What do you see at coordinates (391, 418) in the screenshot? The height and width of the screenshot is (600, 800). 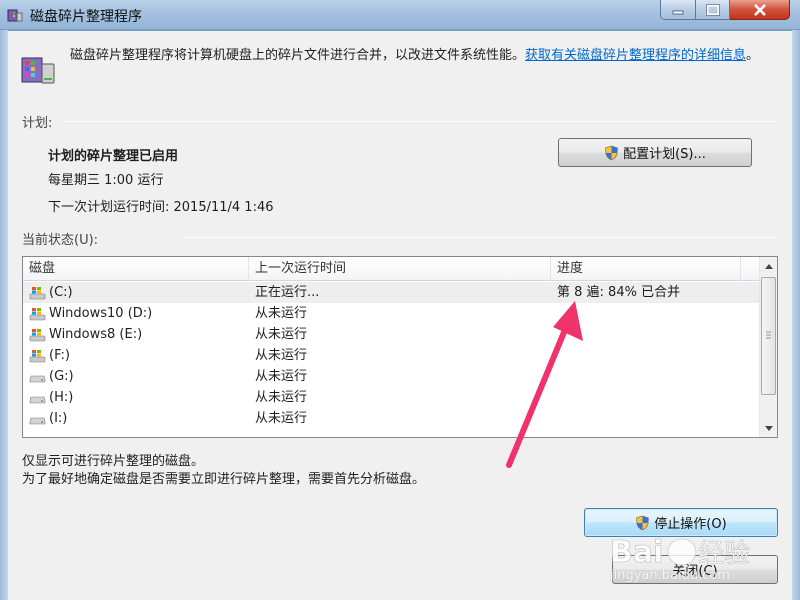 I see `disk-row: (I:) 从未运行` at bounding box center [391, 418].